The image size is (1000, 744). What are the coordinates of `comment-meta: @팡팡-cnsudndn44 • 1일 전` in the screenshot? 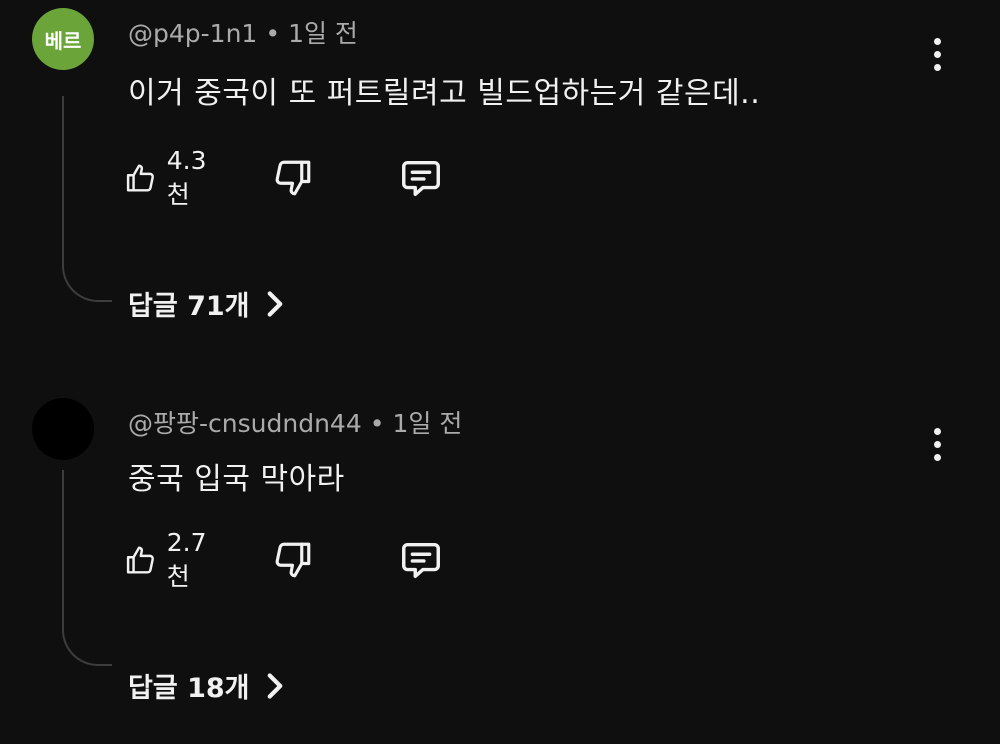 It's located at (295, 422).